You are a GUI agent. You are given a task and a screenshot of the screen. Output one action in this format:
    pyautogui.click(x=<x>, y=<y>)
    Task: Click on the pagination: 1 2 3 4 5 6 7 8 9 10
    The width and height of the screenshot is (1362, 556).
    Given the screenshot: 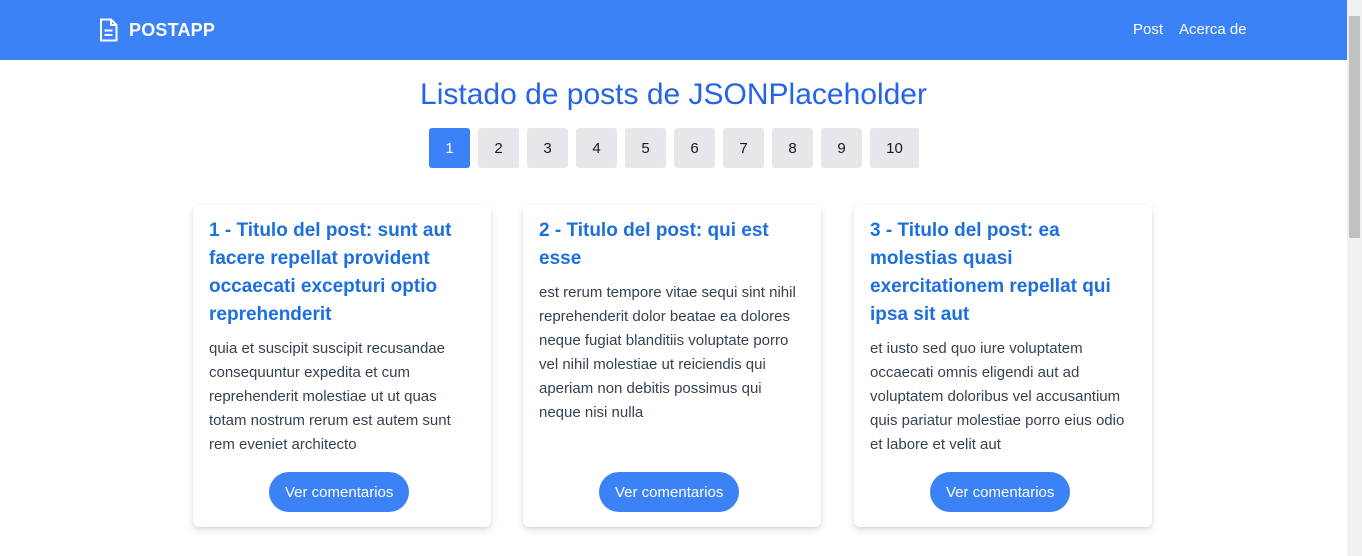 What is the action you would take?
    pyautogui.click(x=674, y=148)
    